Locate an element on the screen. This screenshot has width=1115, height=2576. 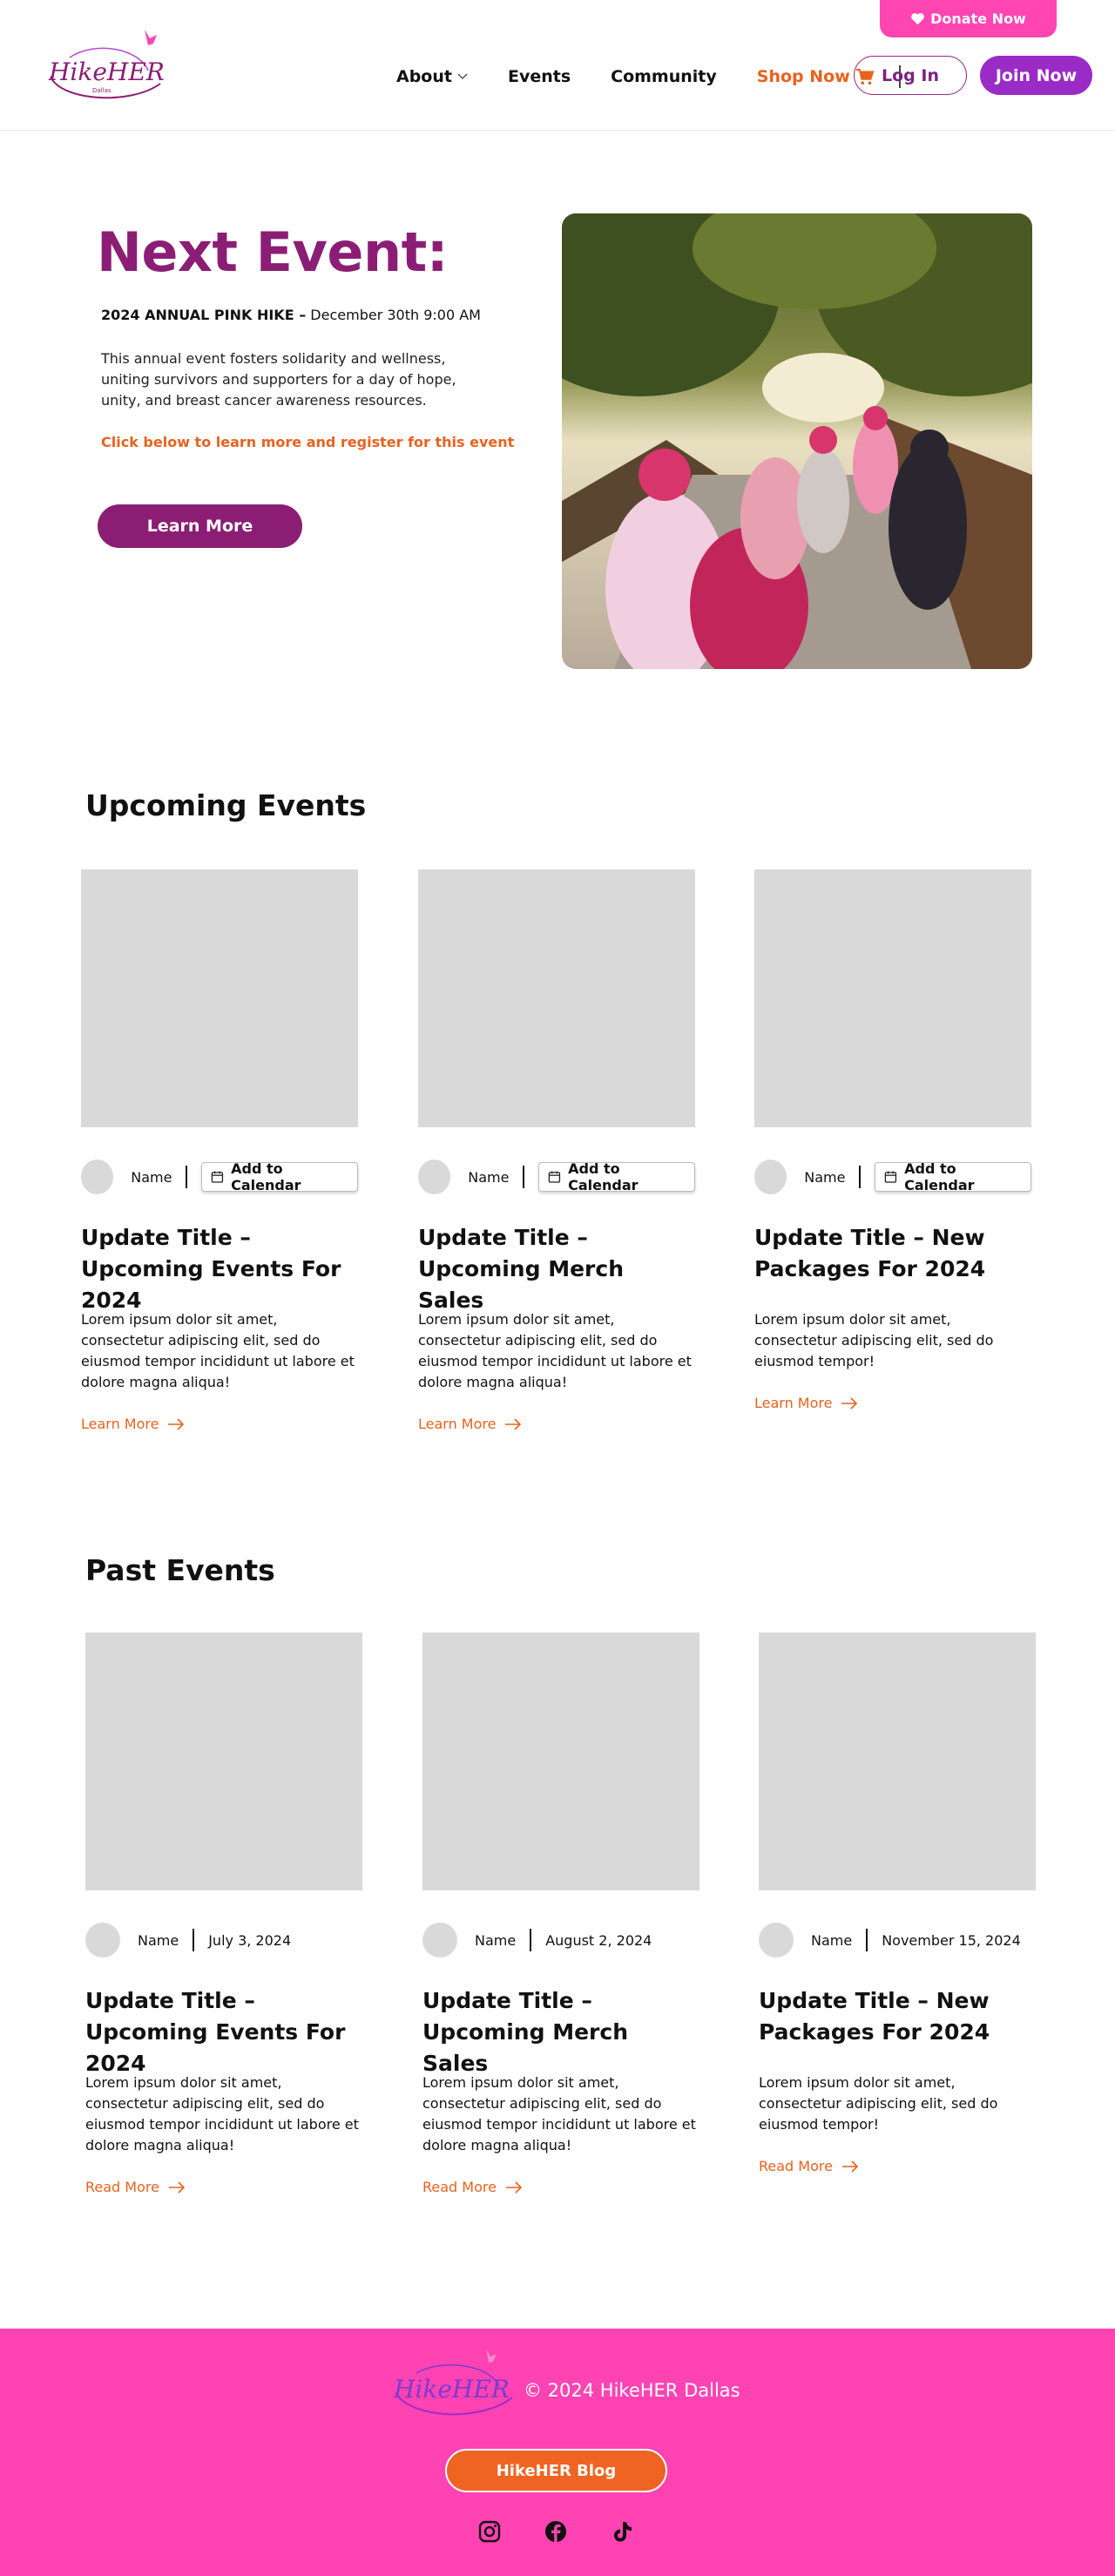
event-date: December 30th 9:00 AM is located at coordinates (395, 315).